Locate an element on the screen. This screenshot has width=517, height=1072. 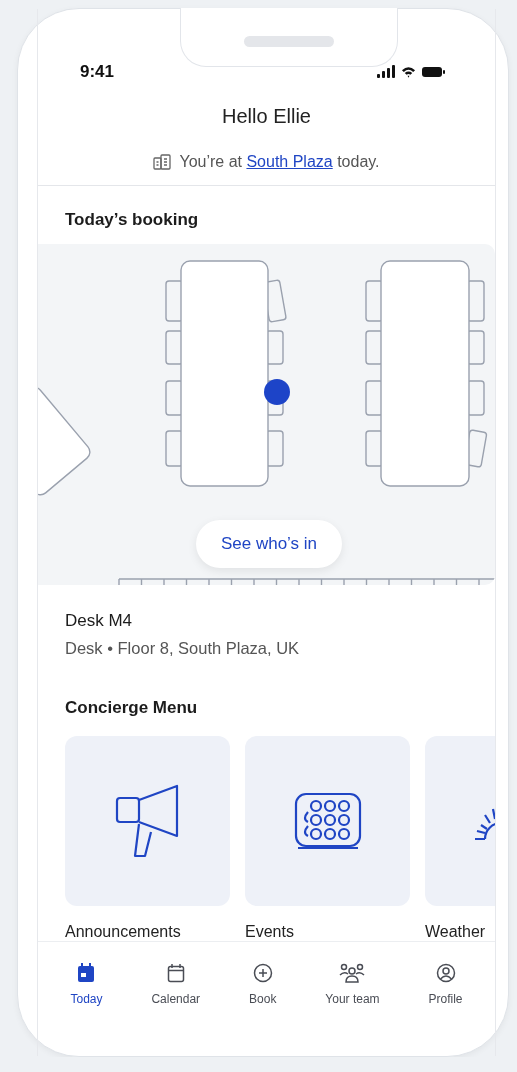
tab-item: Today is located at coordinates (86, 984).